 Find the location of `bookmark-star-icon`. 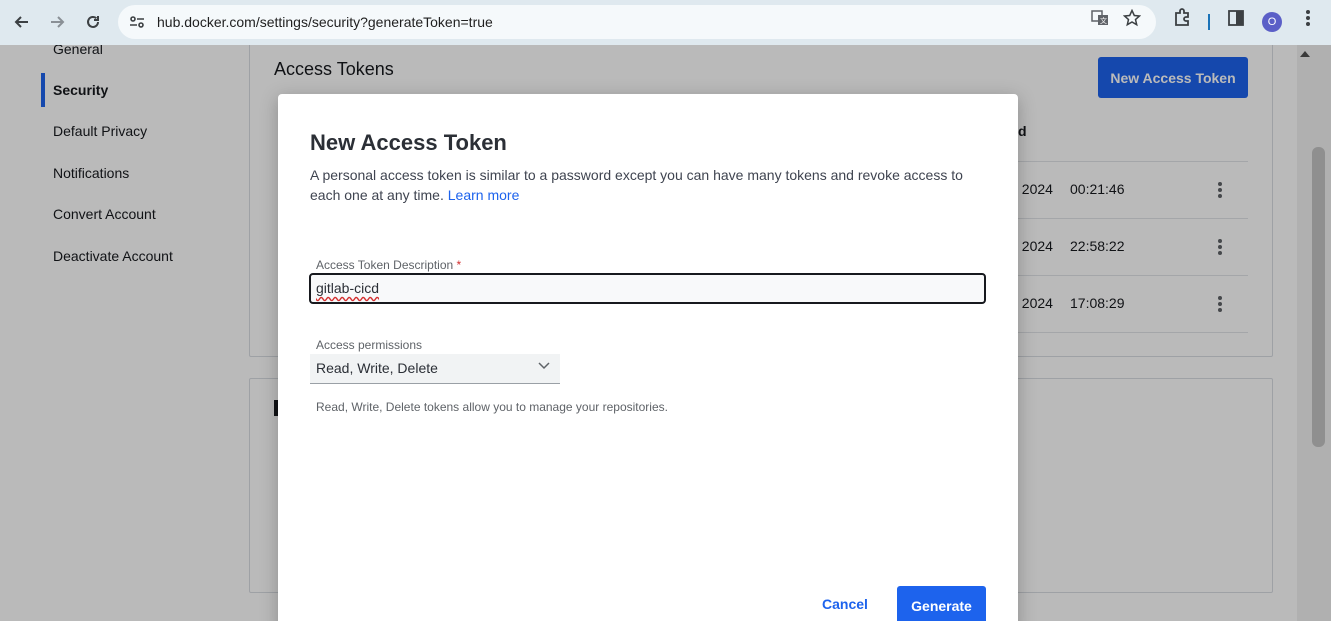

bookmark-star-icon is located at coordinates (1132, 18).